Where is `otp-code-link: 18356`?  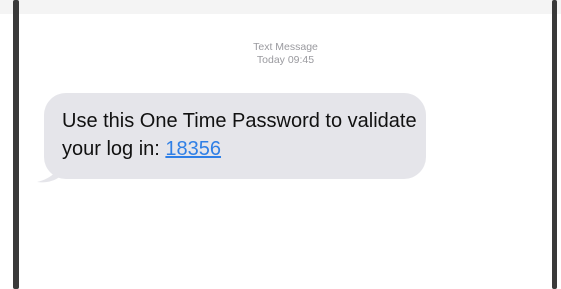 otp-code-link: 18356 is located at coordinates (193, 149).